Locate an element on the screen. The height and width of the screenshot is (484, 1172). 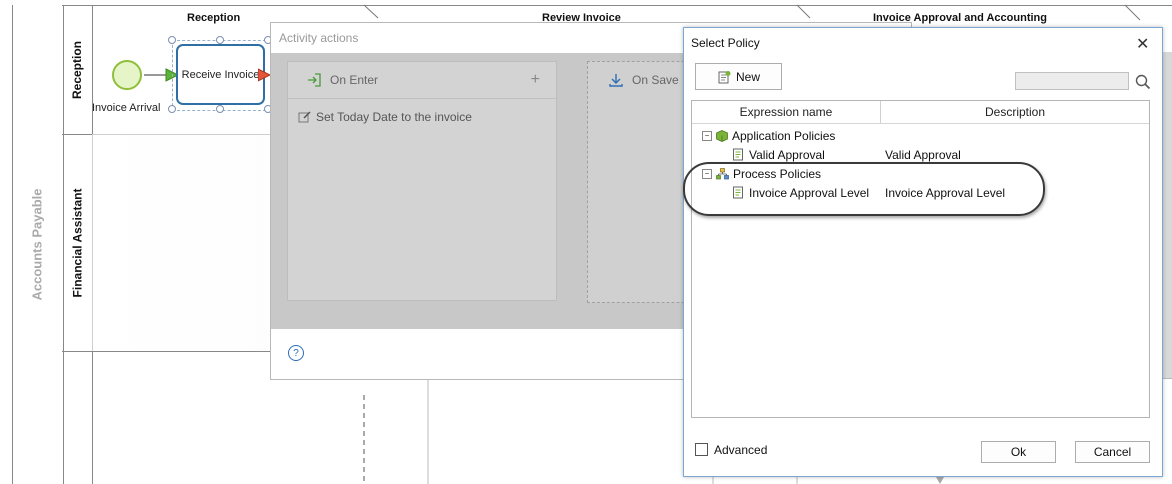
enter-icon is located at coordinates (314, 80).